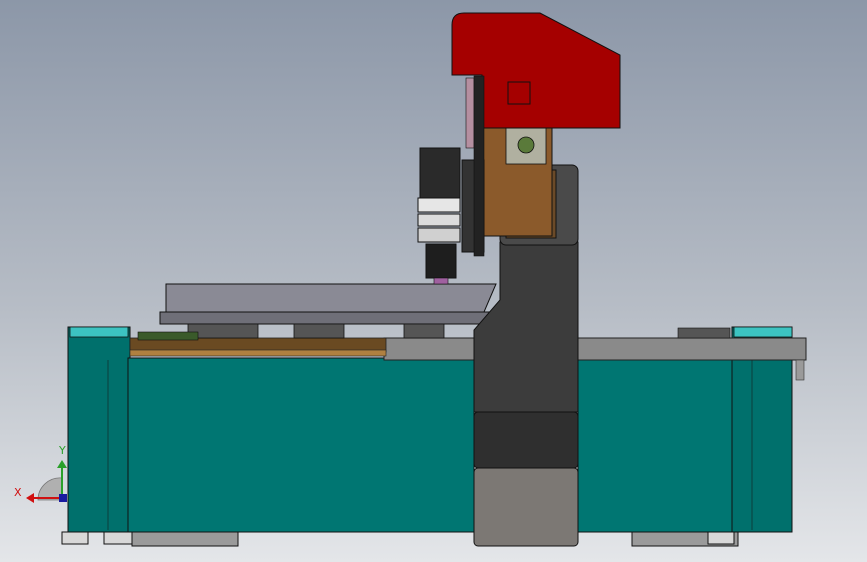 This screenshot has height=562, width=867. I want to click on worktable, so click(317, 312).